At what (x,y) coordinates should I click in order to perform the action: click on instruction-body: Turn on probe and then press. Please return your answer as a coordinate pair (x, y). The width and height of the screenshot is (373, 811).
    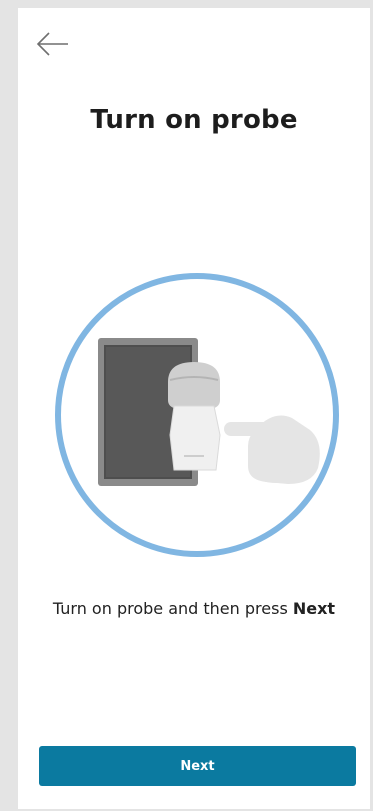
    Looking at the image, I should click on (172, 608).